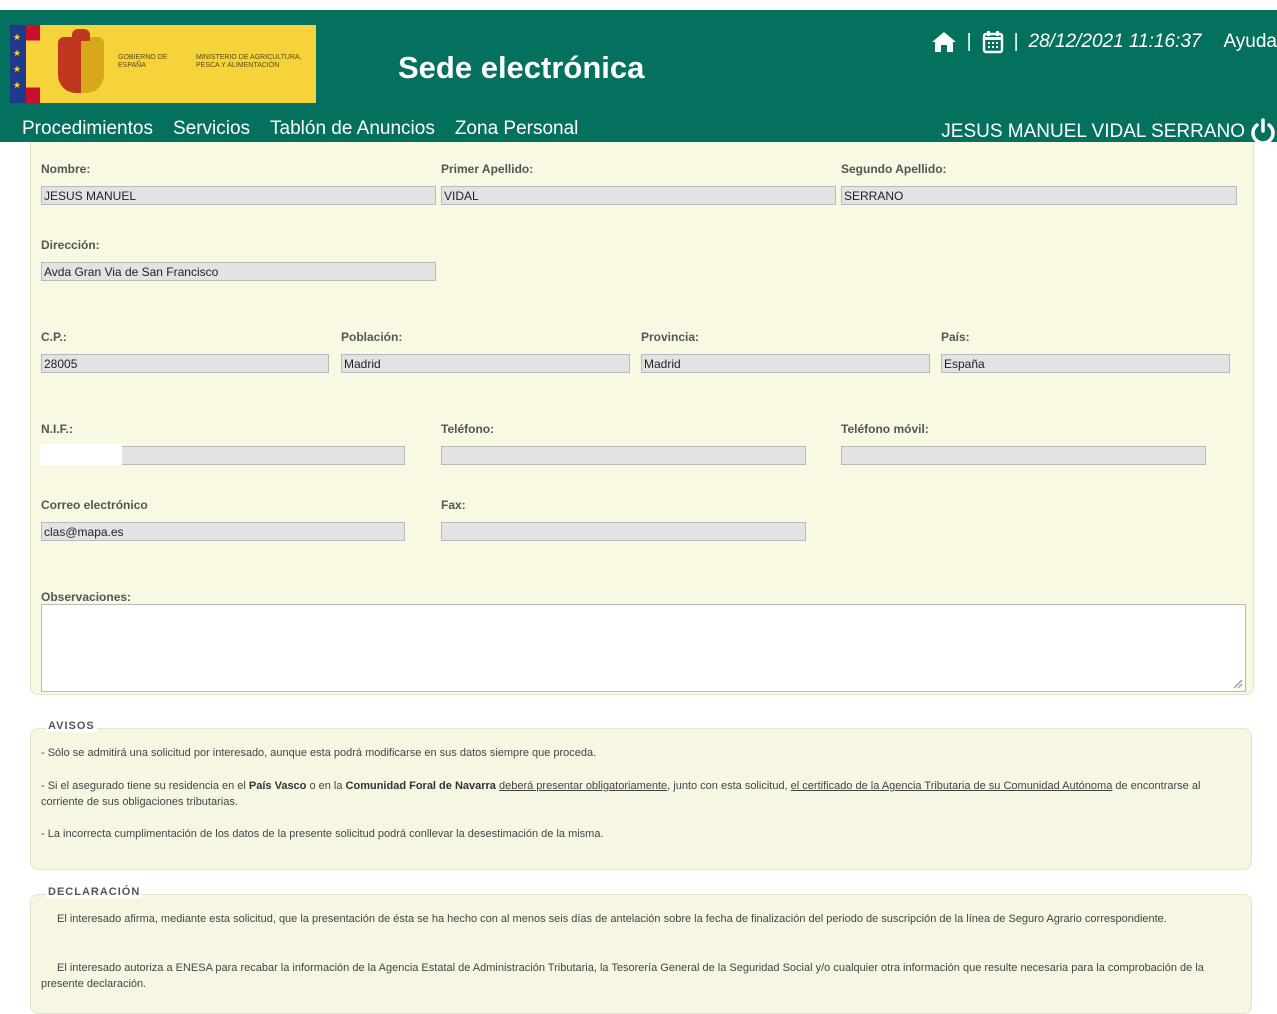 The width and height of the screenshot is (1277, 1014). Describe the element at coordinates (94, 892) in the screenshot. I see `declaracion-title: DECLARACIÓN` at that location.